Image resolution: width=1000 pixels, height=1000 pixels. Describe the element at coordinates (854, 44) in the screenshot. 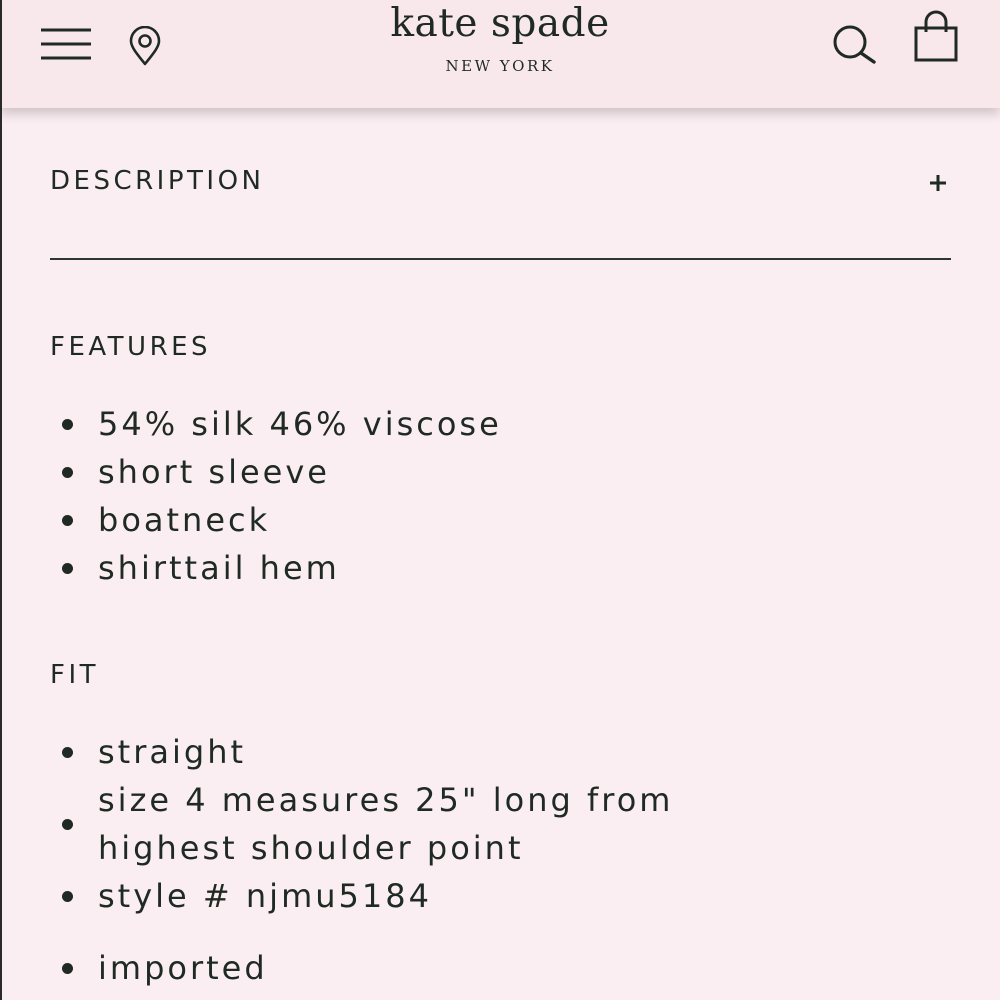

I see `search-icon` at that location.